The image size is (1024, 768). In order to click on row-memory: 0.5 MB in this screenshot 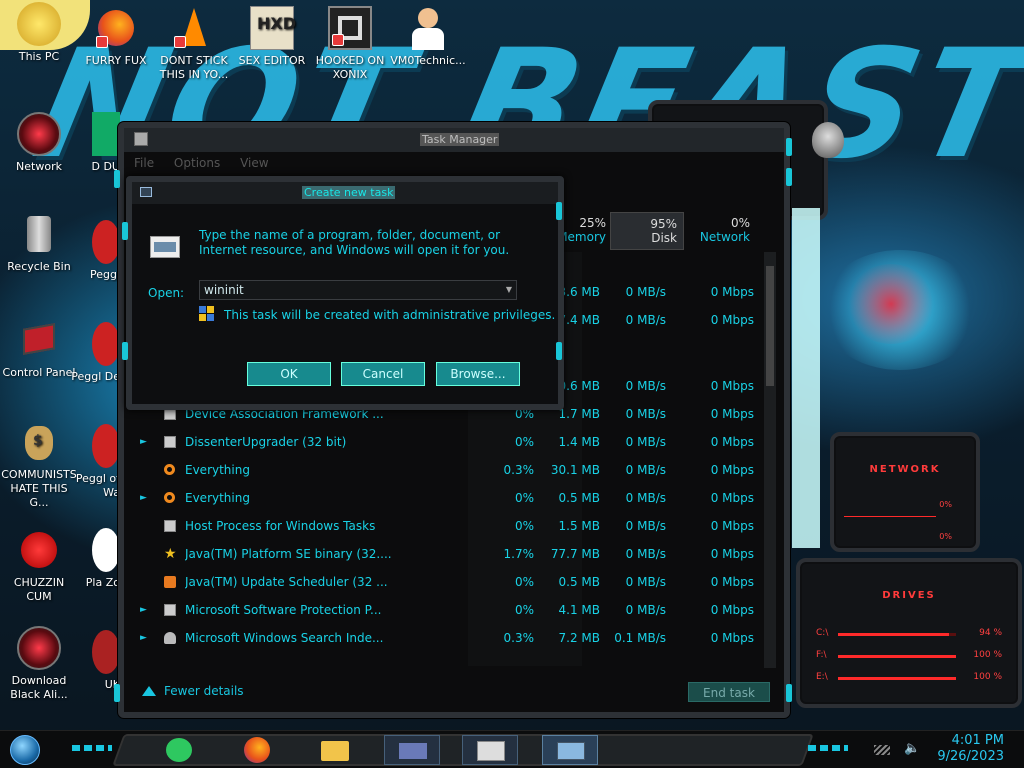, I will do `click(579, 498)`.